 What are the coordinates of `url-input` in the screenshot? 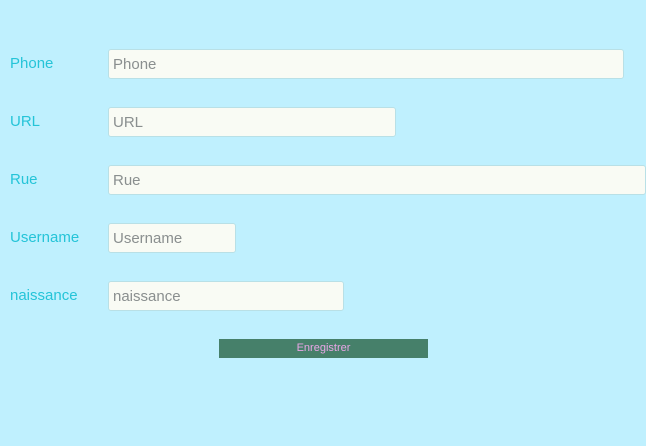 It's located at (252, 122).